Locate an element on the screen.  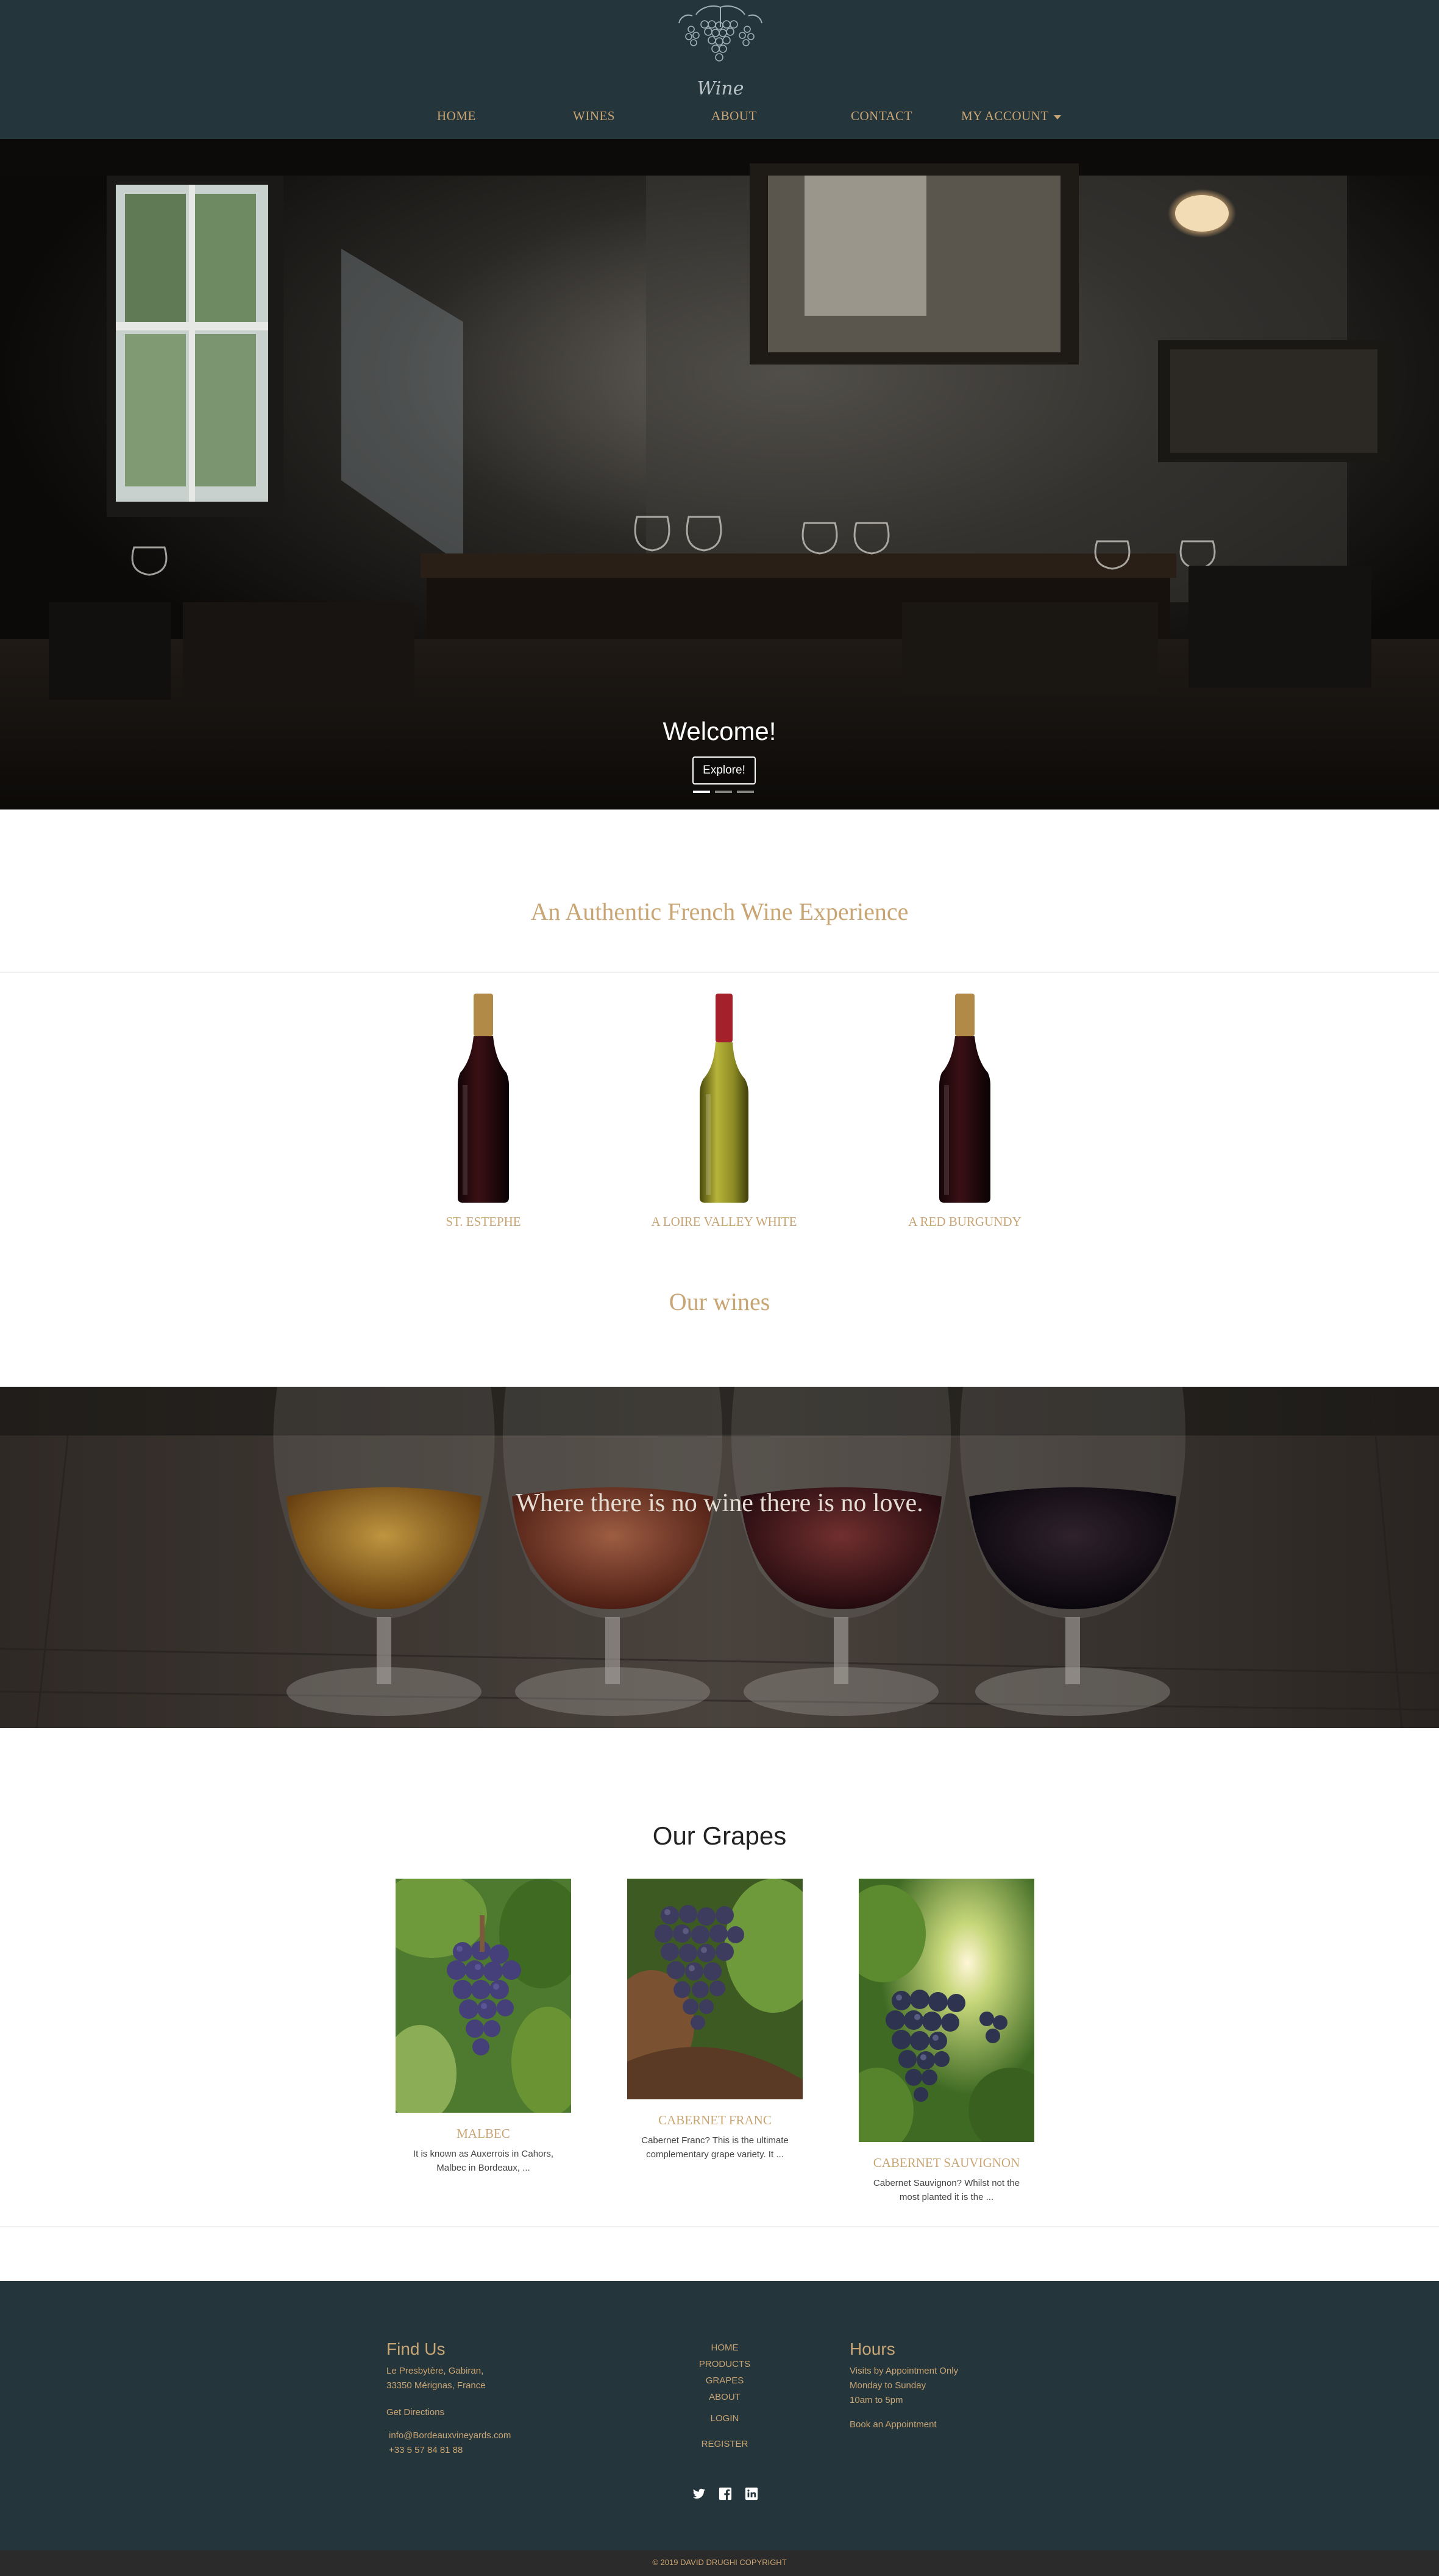
wine-card: ST. ESTEPHE is located at coordinates (483, 1112).